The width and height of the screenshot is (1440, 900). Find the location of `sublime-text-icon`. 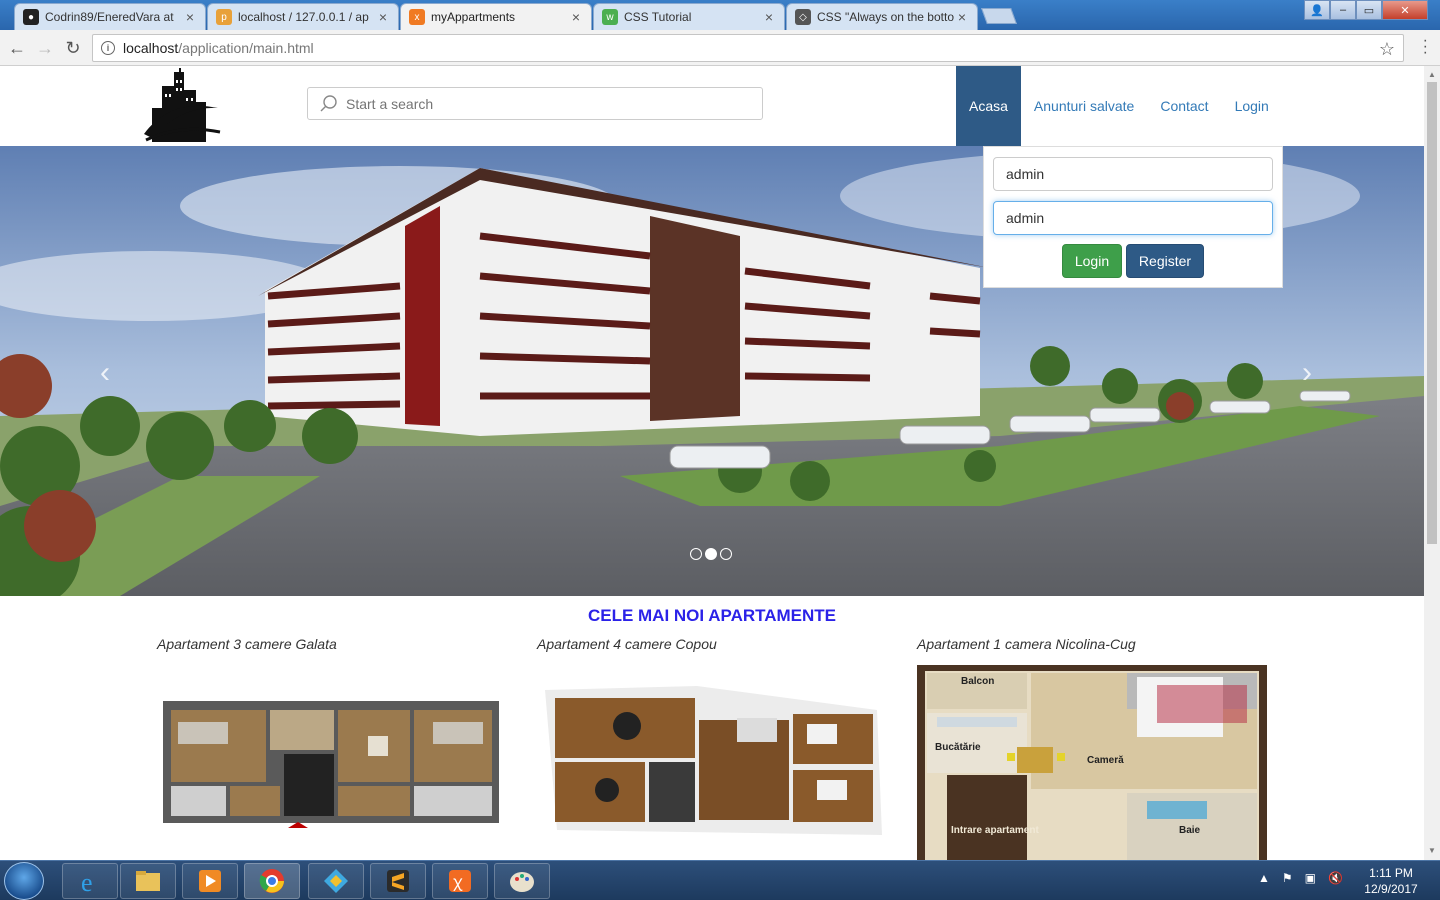

sublime-text-icon is located at coordinates (398, 881).